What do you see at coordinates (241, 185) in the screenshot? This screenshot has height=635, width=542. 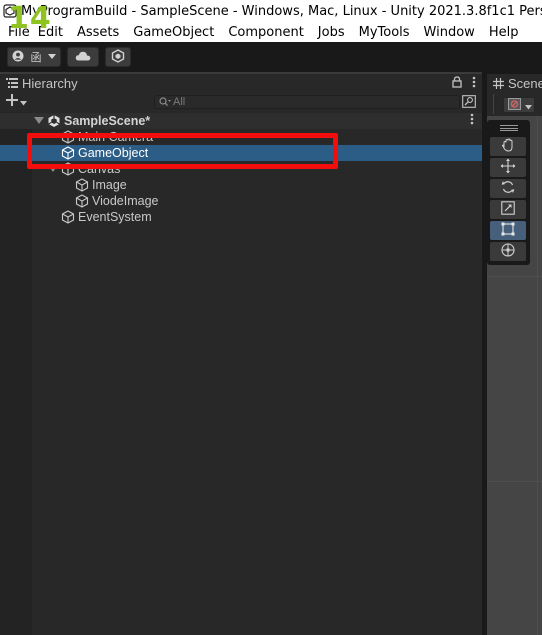 I see `tree-item-image: Image` at bounding box center [241, 185].